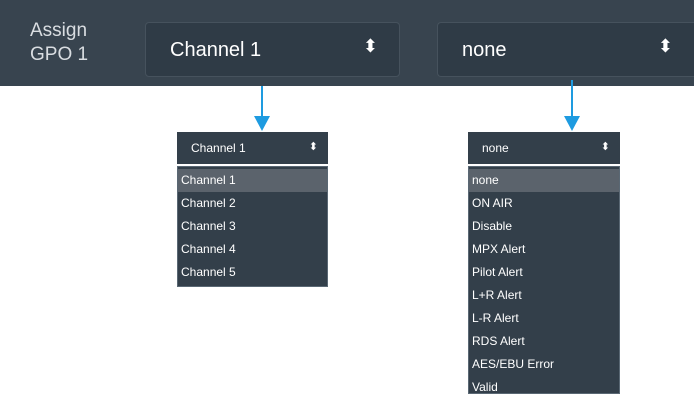 The height and width of the screenshot is (399, 694). Describe the element at coordinates (252, 203) in the screenshot. I see `option-item: Channel 2` at that location.